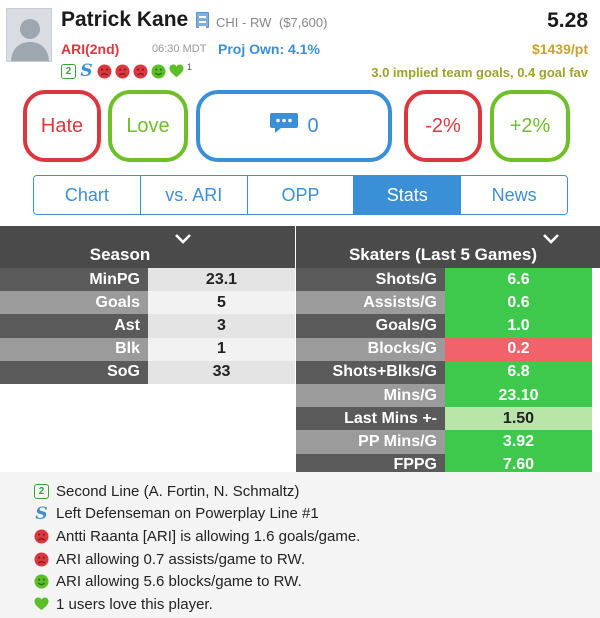 The image size is (600, 618). Describe the element at coordinates (269, 49) in the screenshot. I see `projected-ownership: Proj Own: 4.1%` at that location.